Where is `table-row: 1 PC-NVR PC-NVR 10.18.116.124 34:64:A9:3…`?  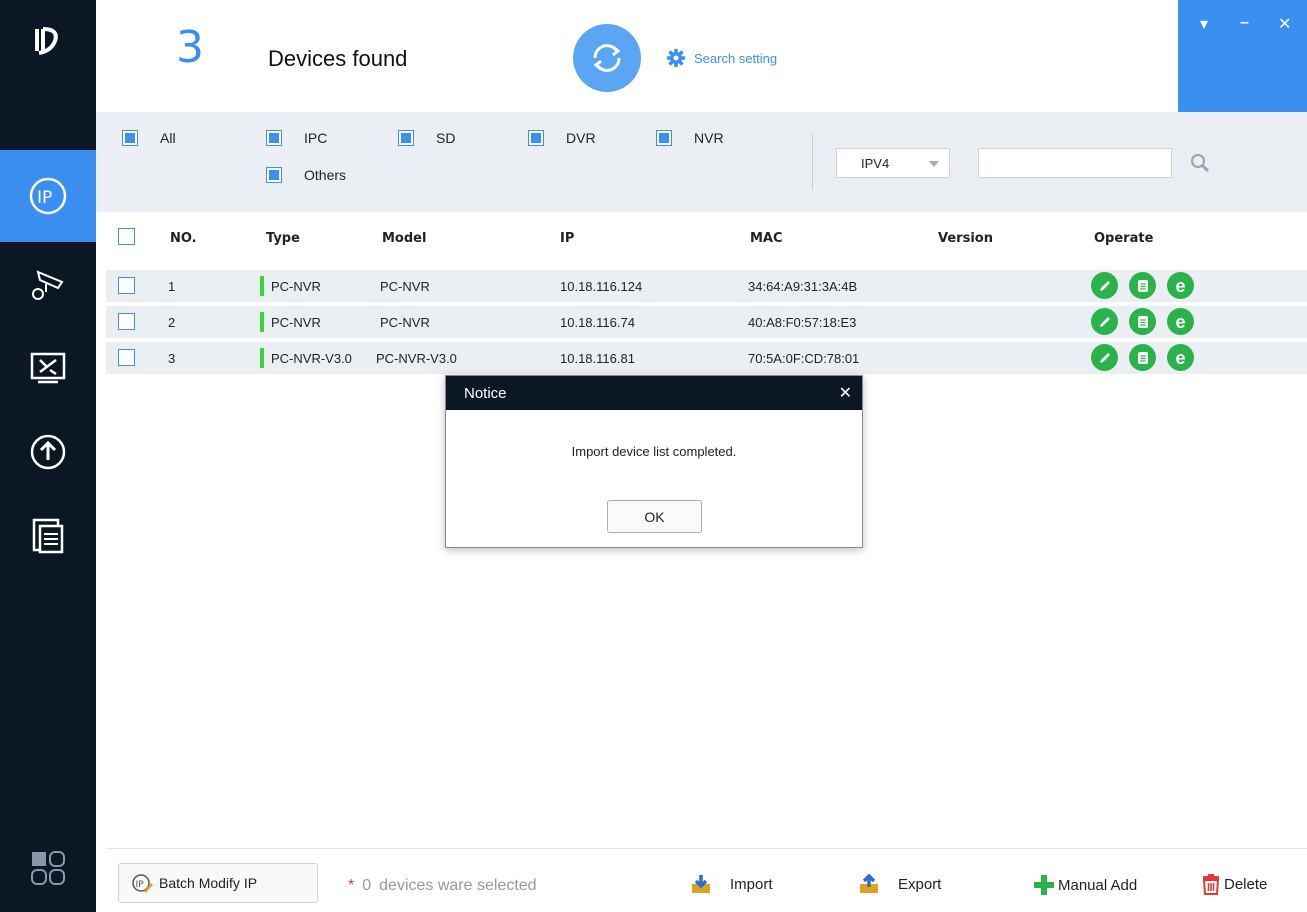 table-row: 1 PC-NVR PC-NVR 10.18.116.124 34:64:A9:3… is located at coordinates (706, 286).